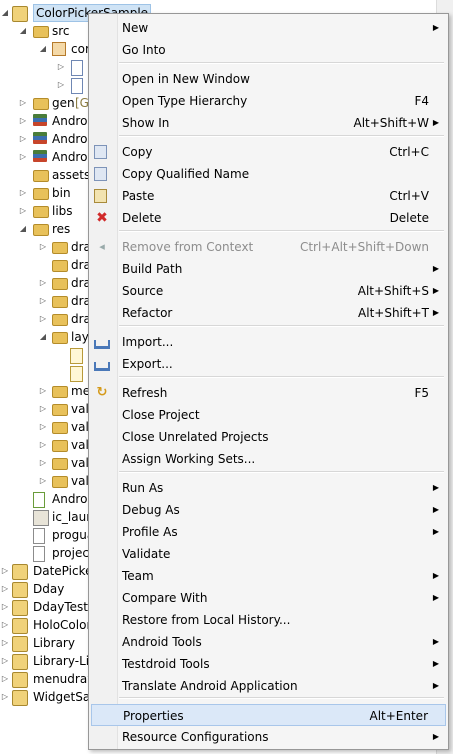  Describe the element at coordinates (268, 152) in the screenshot. I see `menu-item-copy: Copy Ctrl+C` at that location.